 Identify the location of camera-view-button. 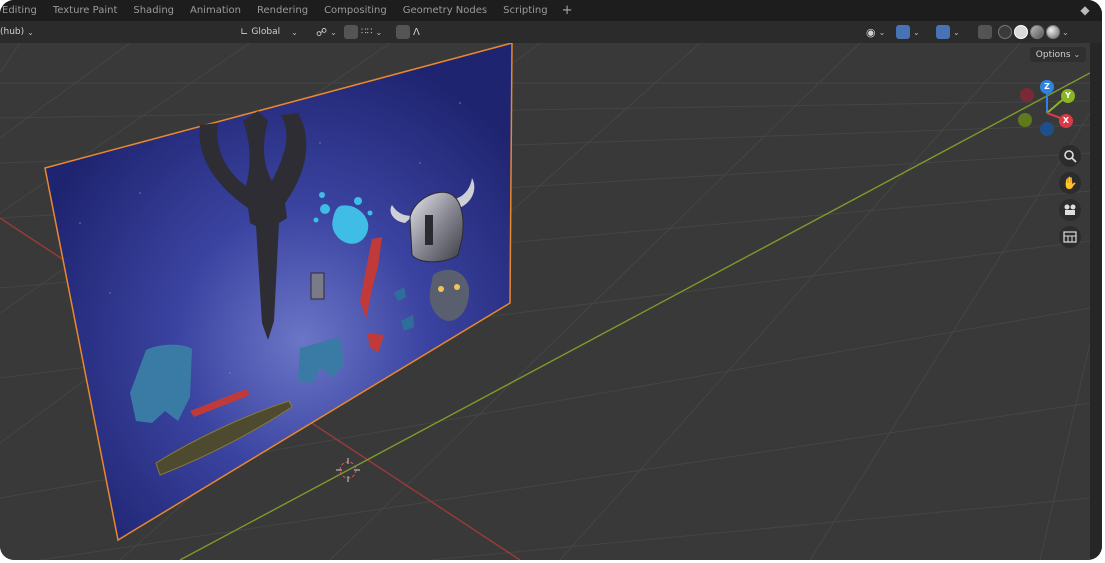
(1070, 210).